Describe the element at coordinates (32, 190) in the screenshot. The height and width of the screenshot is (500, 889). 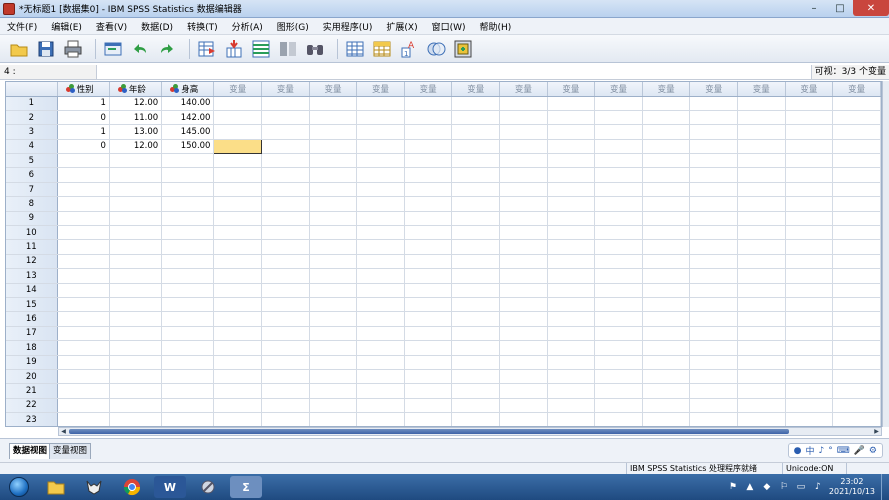
I see `row-number: 7` at that location.